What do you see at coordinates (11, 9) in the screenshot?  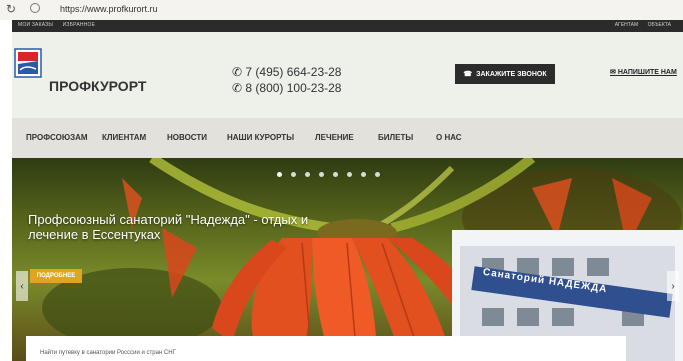 I see `reload-icon: ↻` at bounding box center [11, 9].